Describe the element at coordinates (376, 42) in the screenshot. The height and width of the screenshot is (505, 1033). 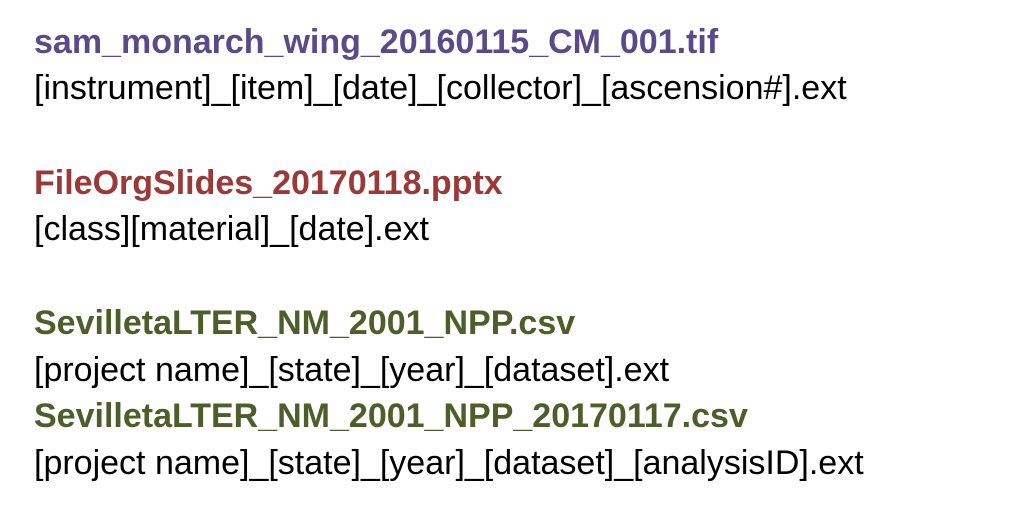
I see `example-filename-1: sam_monarch_wing_20160115_CM_001.tif` at that location.